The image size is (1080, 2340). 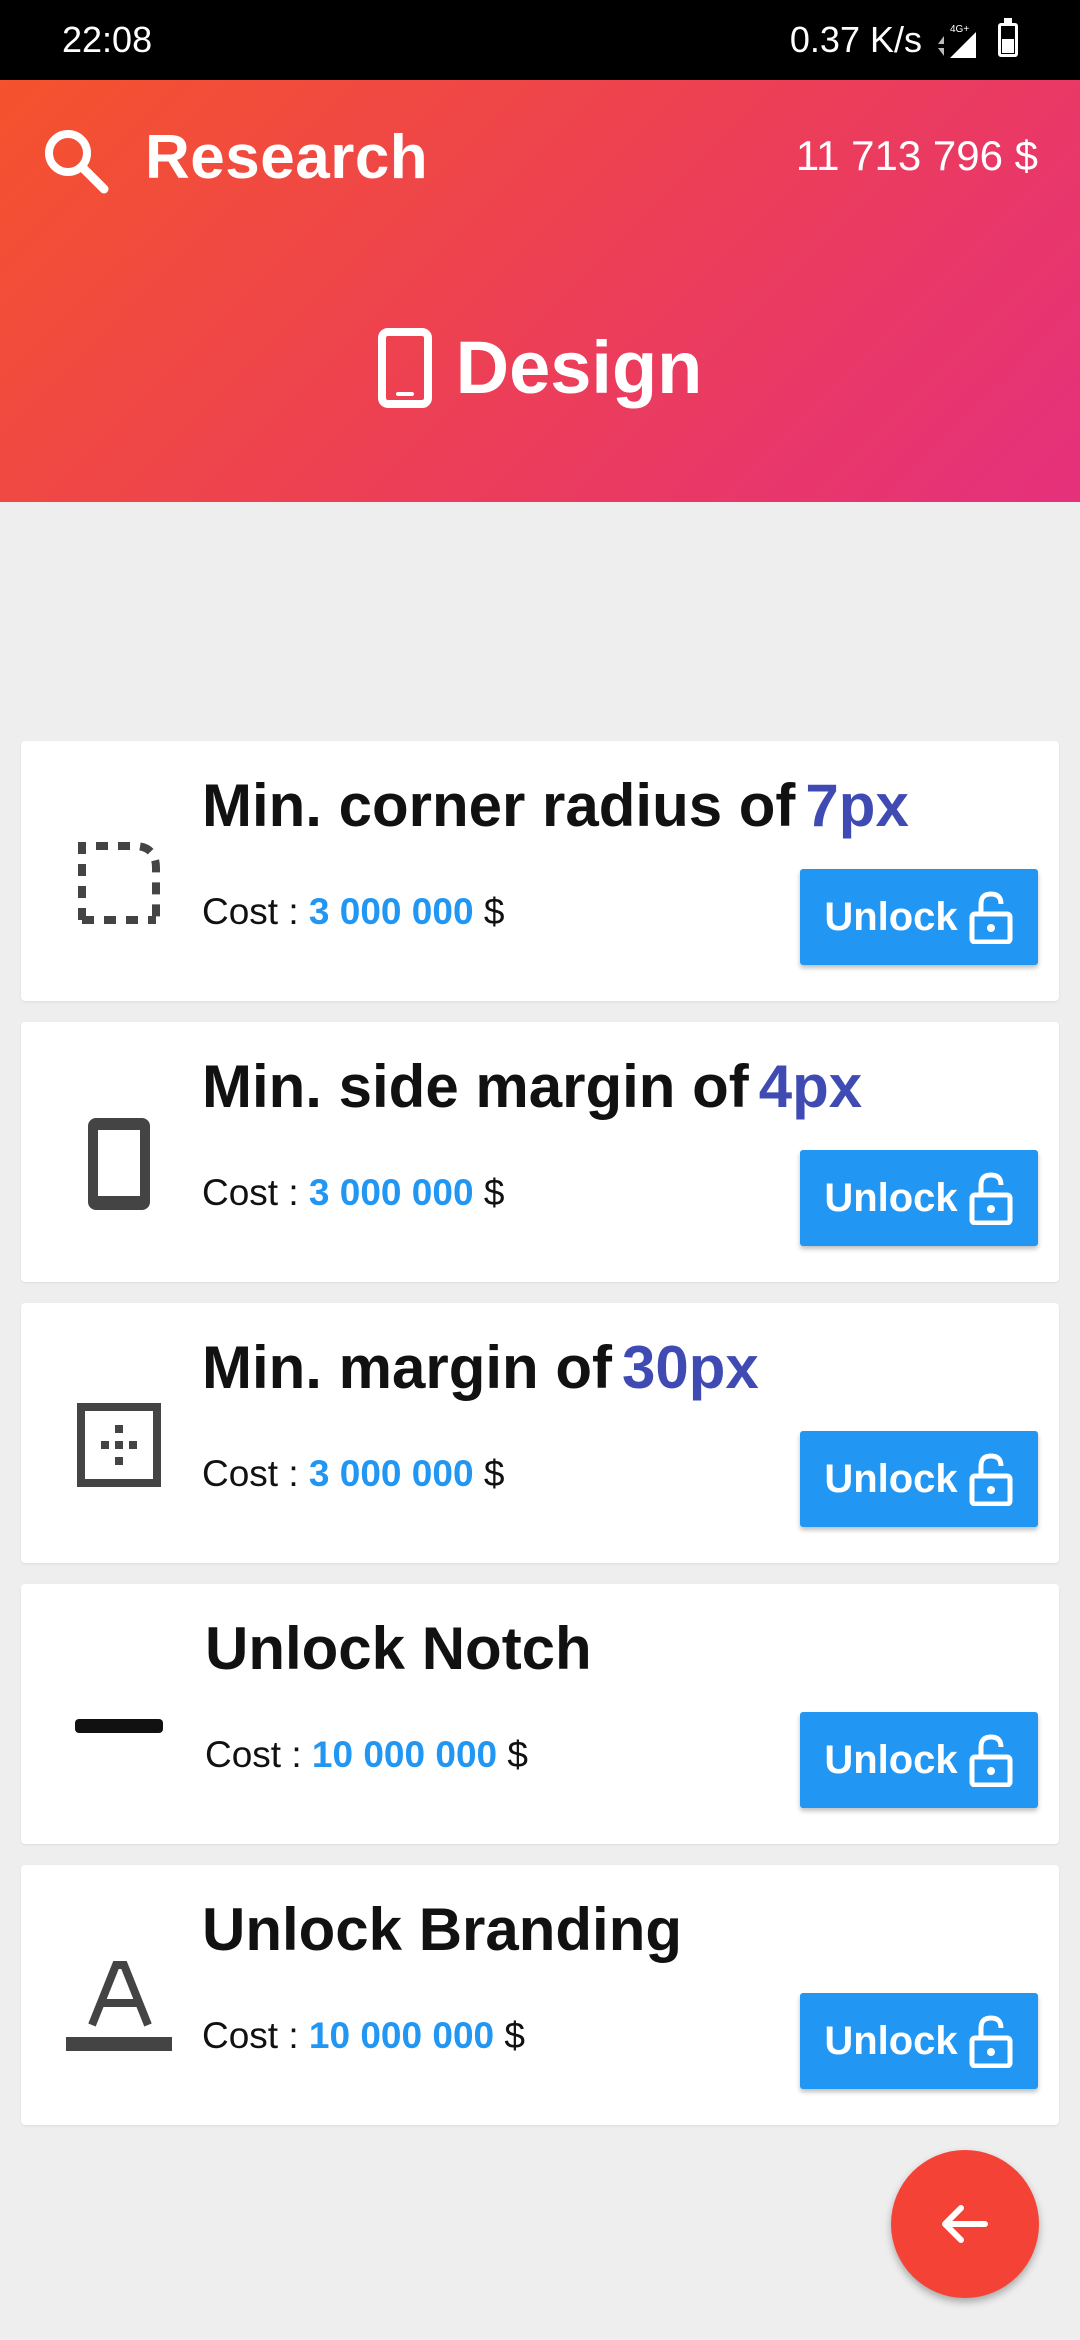 I want to click on card-title: Unlock Notch, so click(x=398, y=1648).